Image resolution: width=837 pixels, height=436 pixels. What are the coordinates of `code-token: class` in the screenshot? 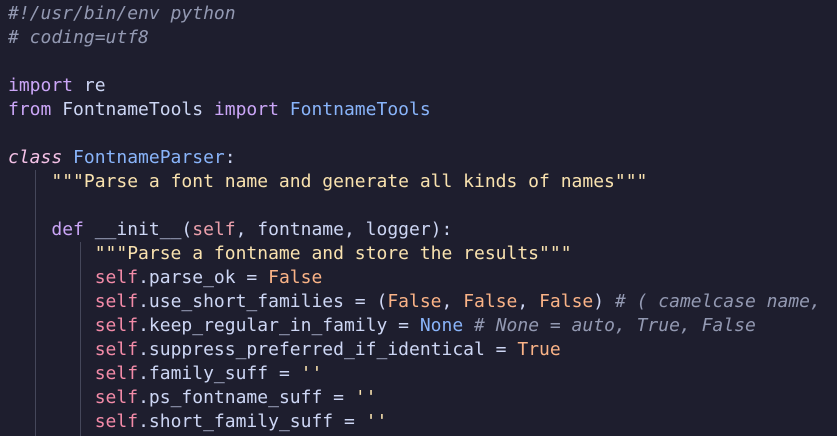 It's located at (35, 157).